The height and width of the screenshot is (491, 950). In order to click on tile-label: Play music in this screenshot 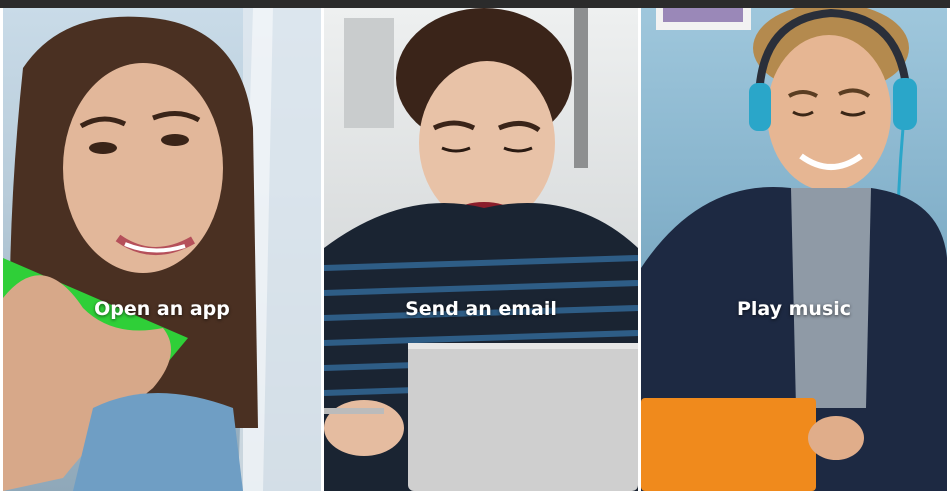, I will do `click(794, 309)`.